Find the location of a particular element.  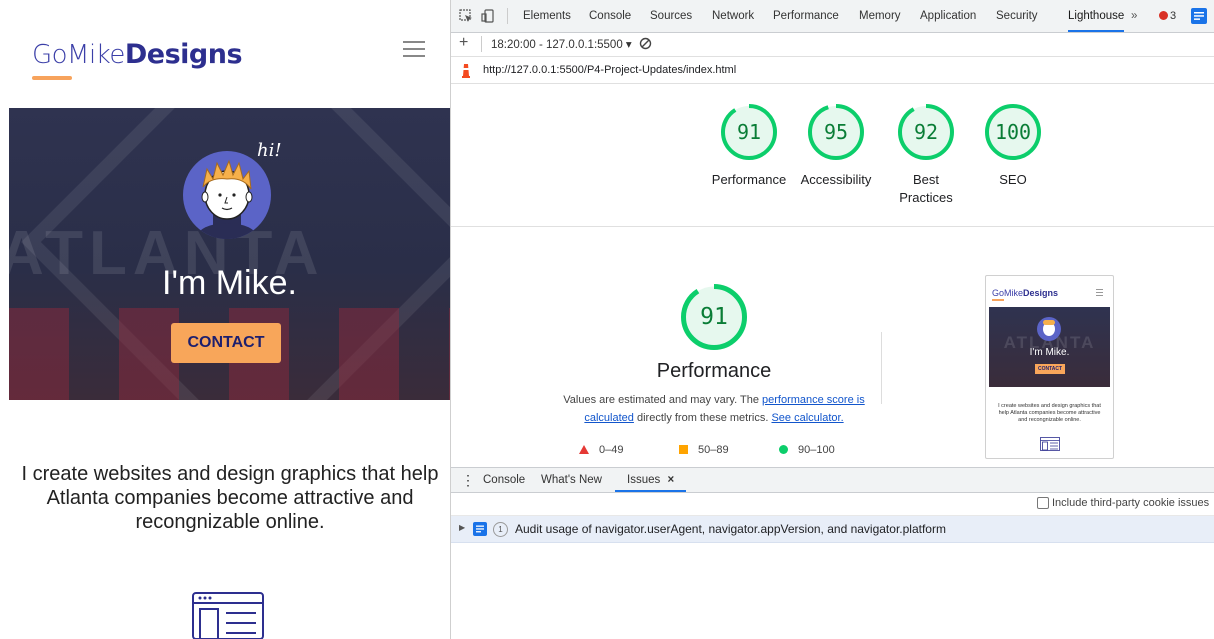

performance-gauge-large: 91 is located at coordinates (714, 317).